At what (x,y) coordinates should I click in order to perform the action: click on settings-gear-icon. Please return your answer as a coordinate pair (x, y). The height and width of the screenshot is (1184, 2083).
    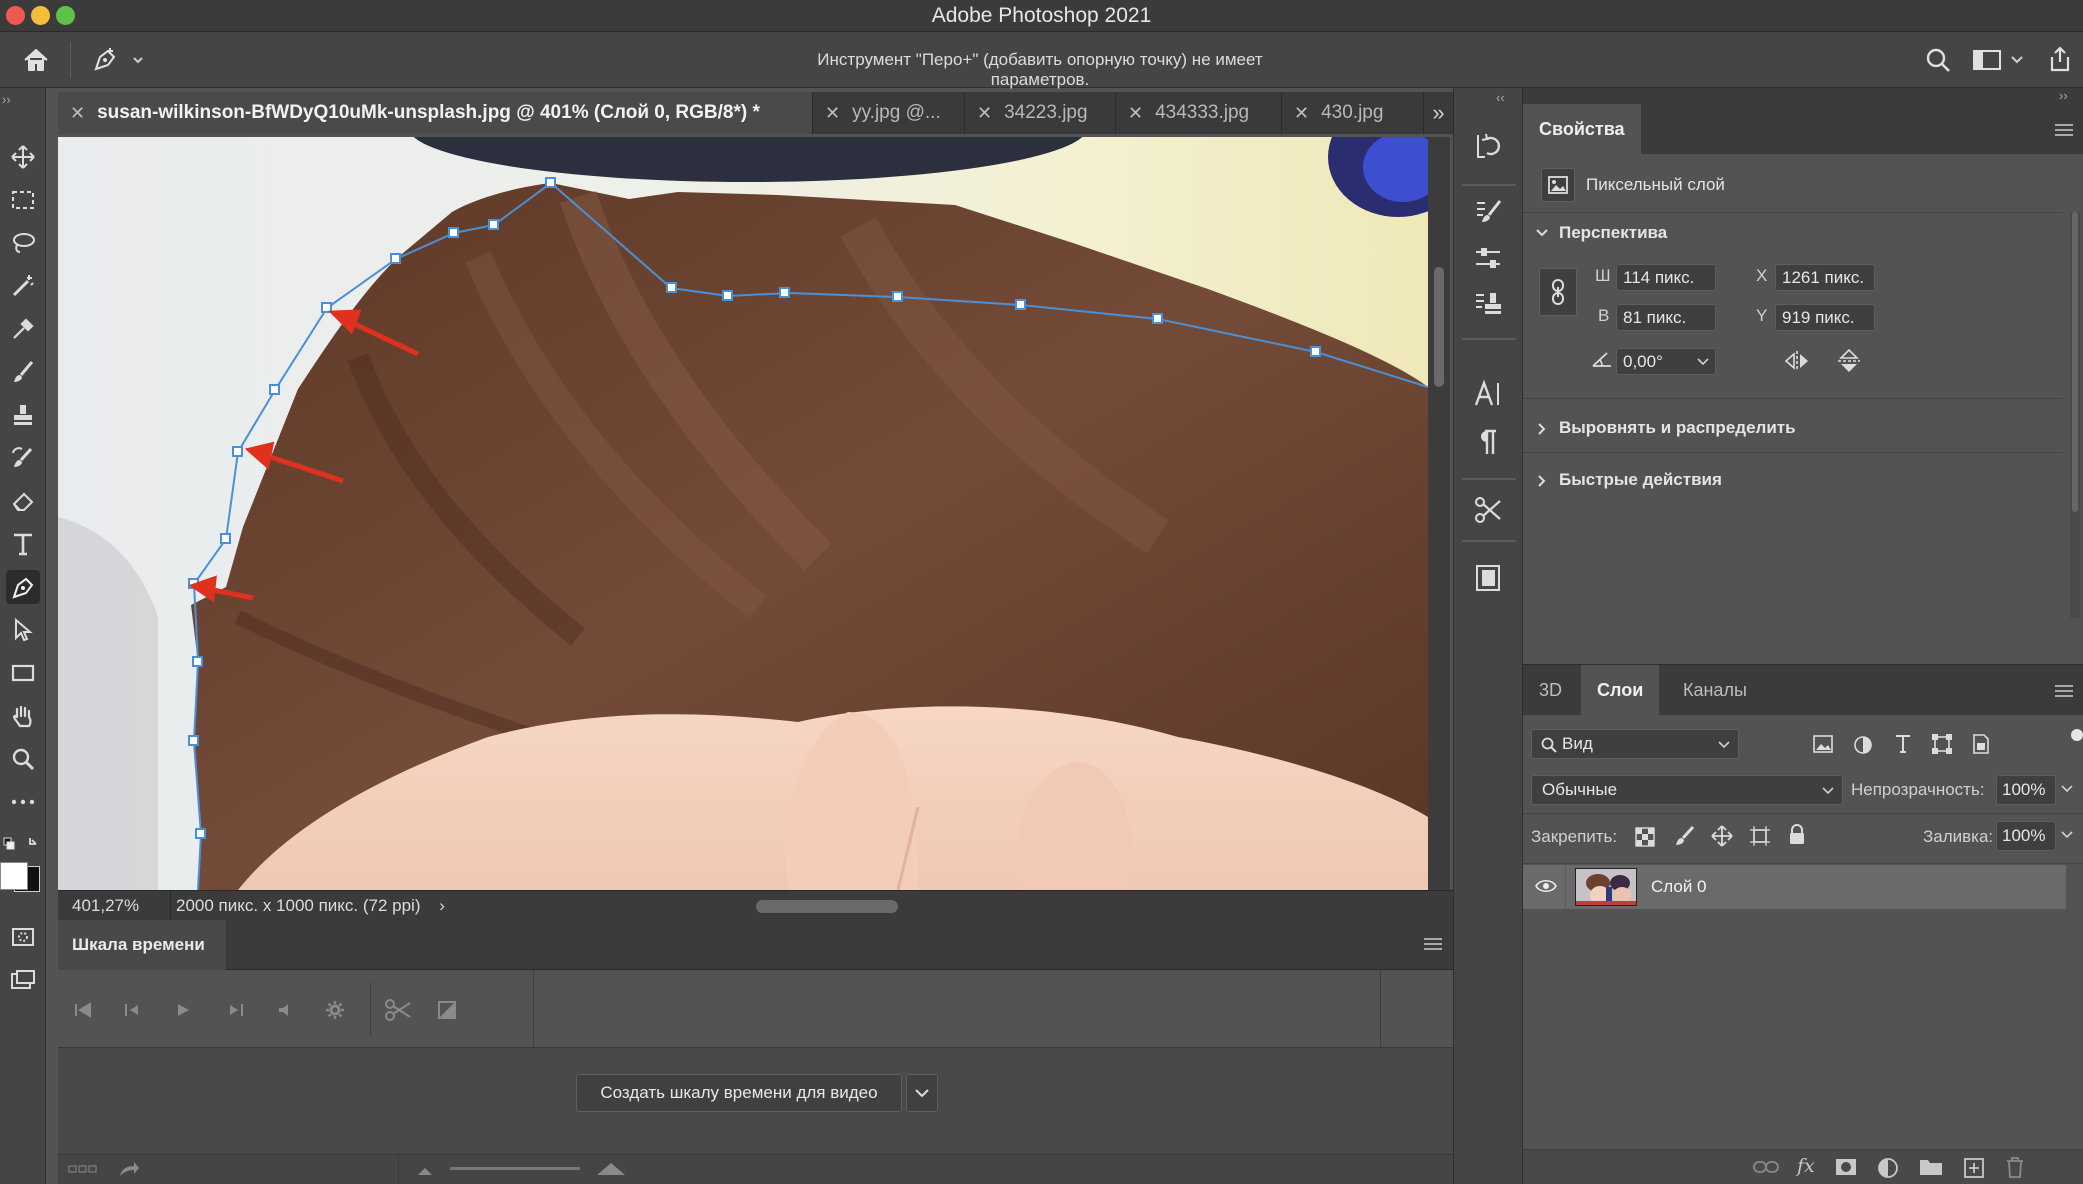
    Looking at the image, I should click on (335, 1010).